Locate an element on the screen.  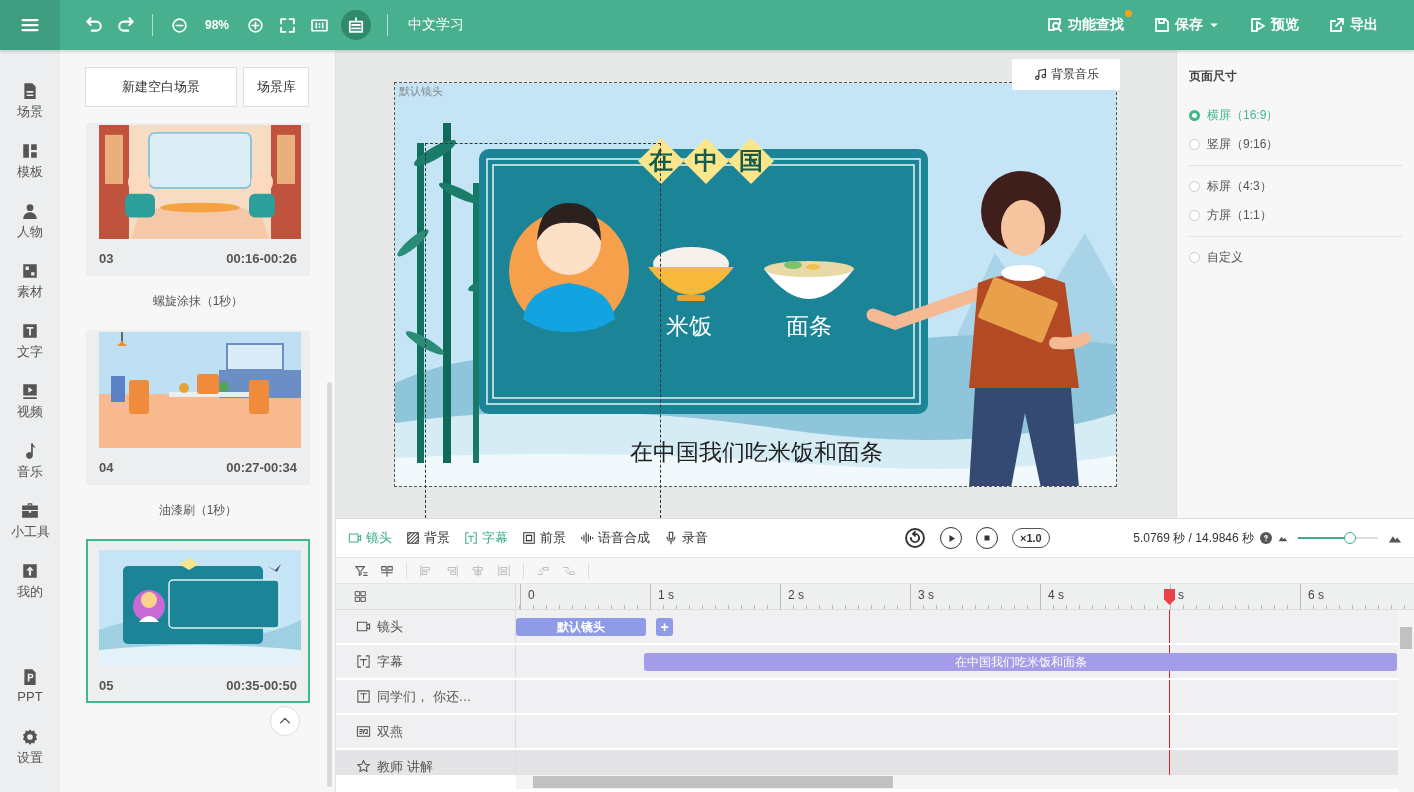
track-label: 字幕 is located at coordinates (390, 661).